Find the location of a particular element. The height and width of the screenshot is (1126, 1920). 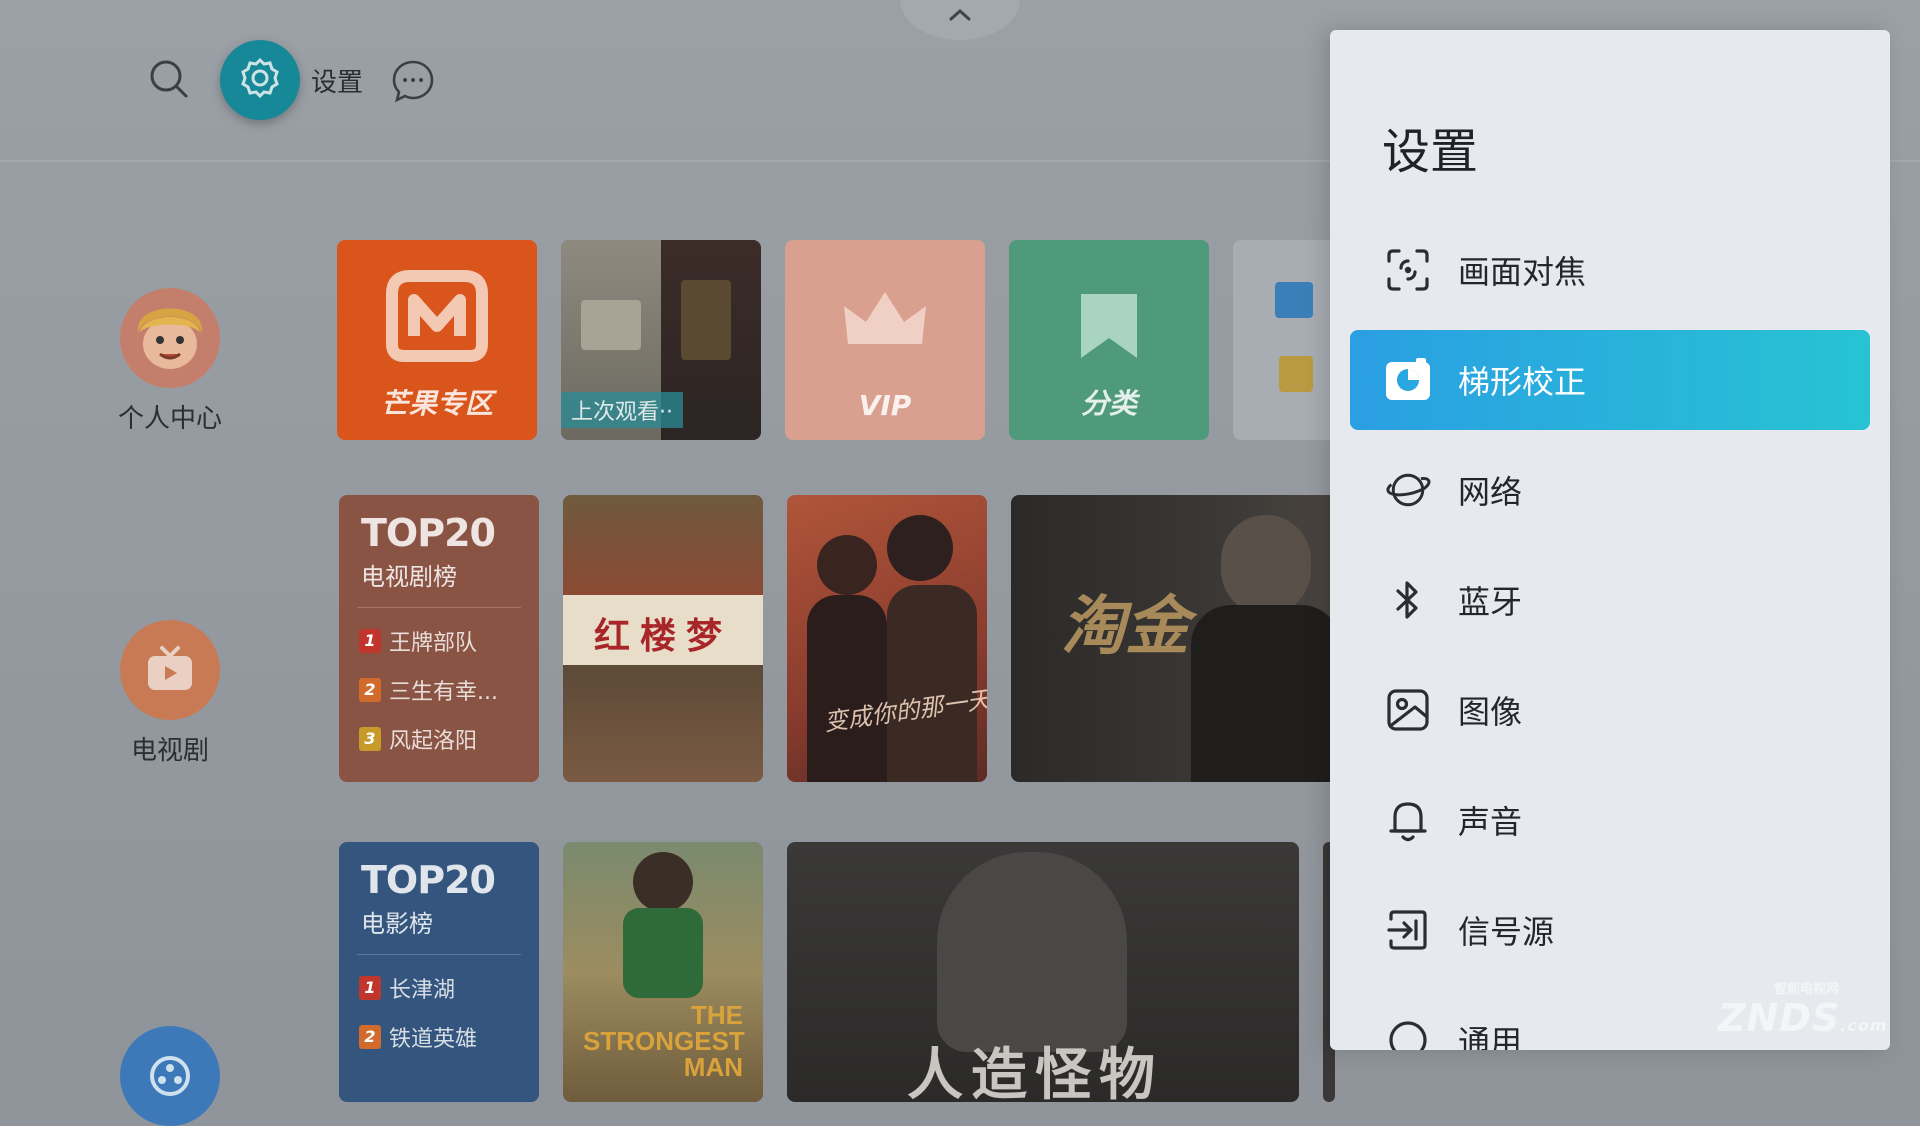

sidebar-label: 个人中心 is located at coordinates (169, 419).